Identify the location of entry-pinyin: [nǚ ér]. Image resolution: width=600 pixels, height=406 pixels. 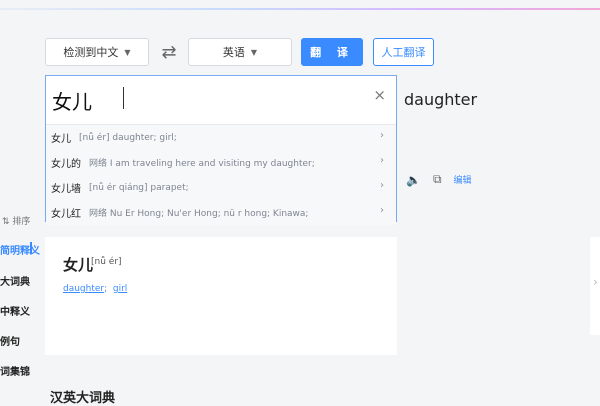
(106, 262).